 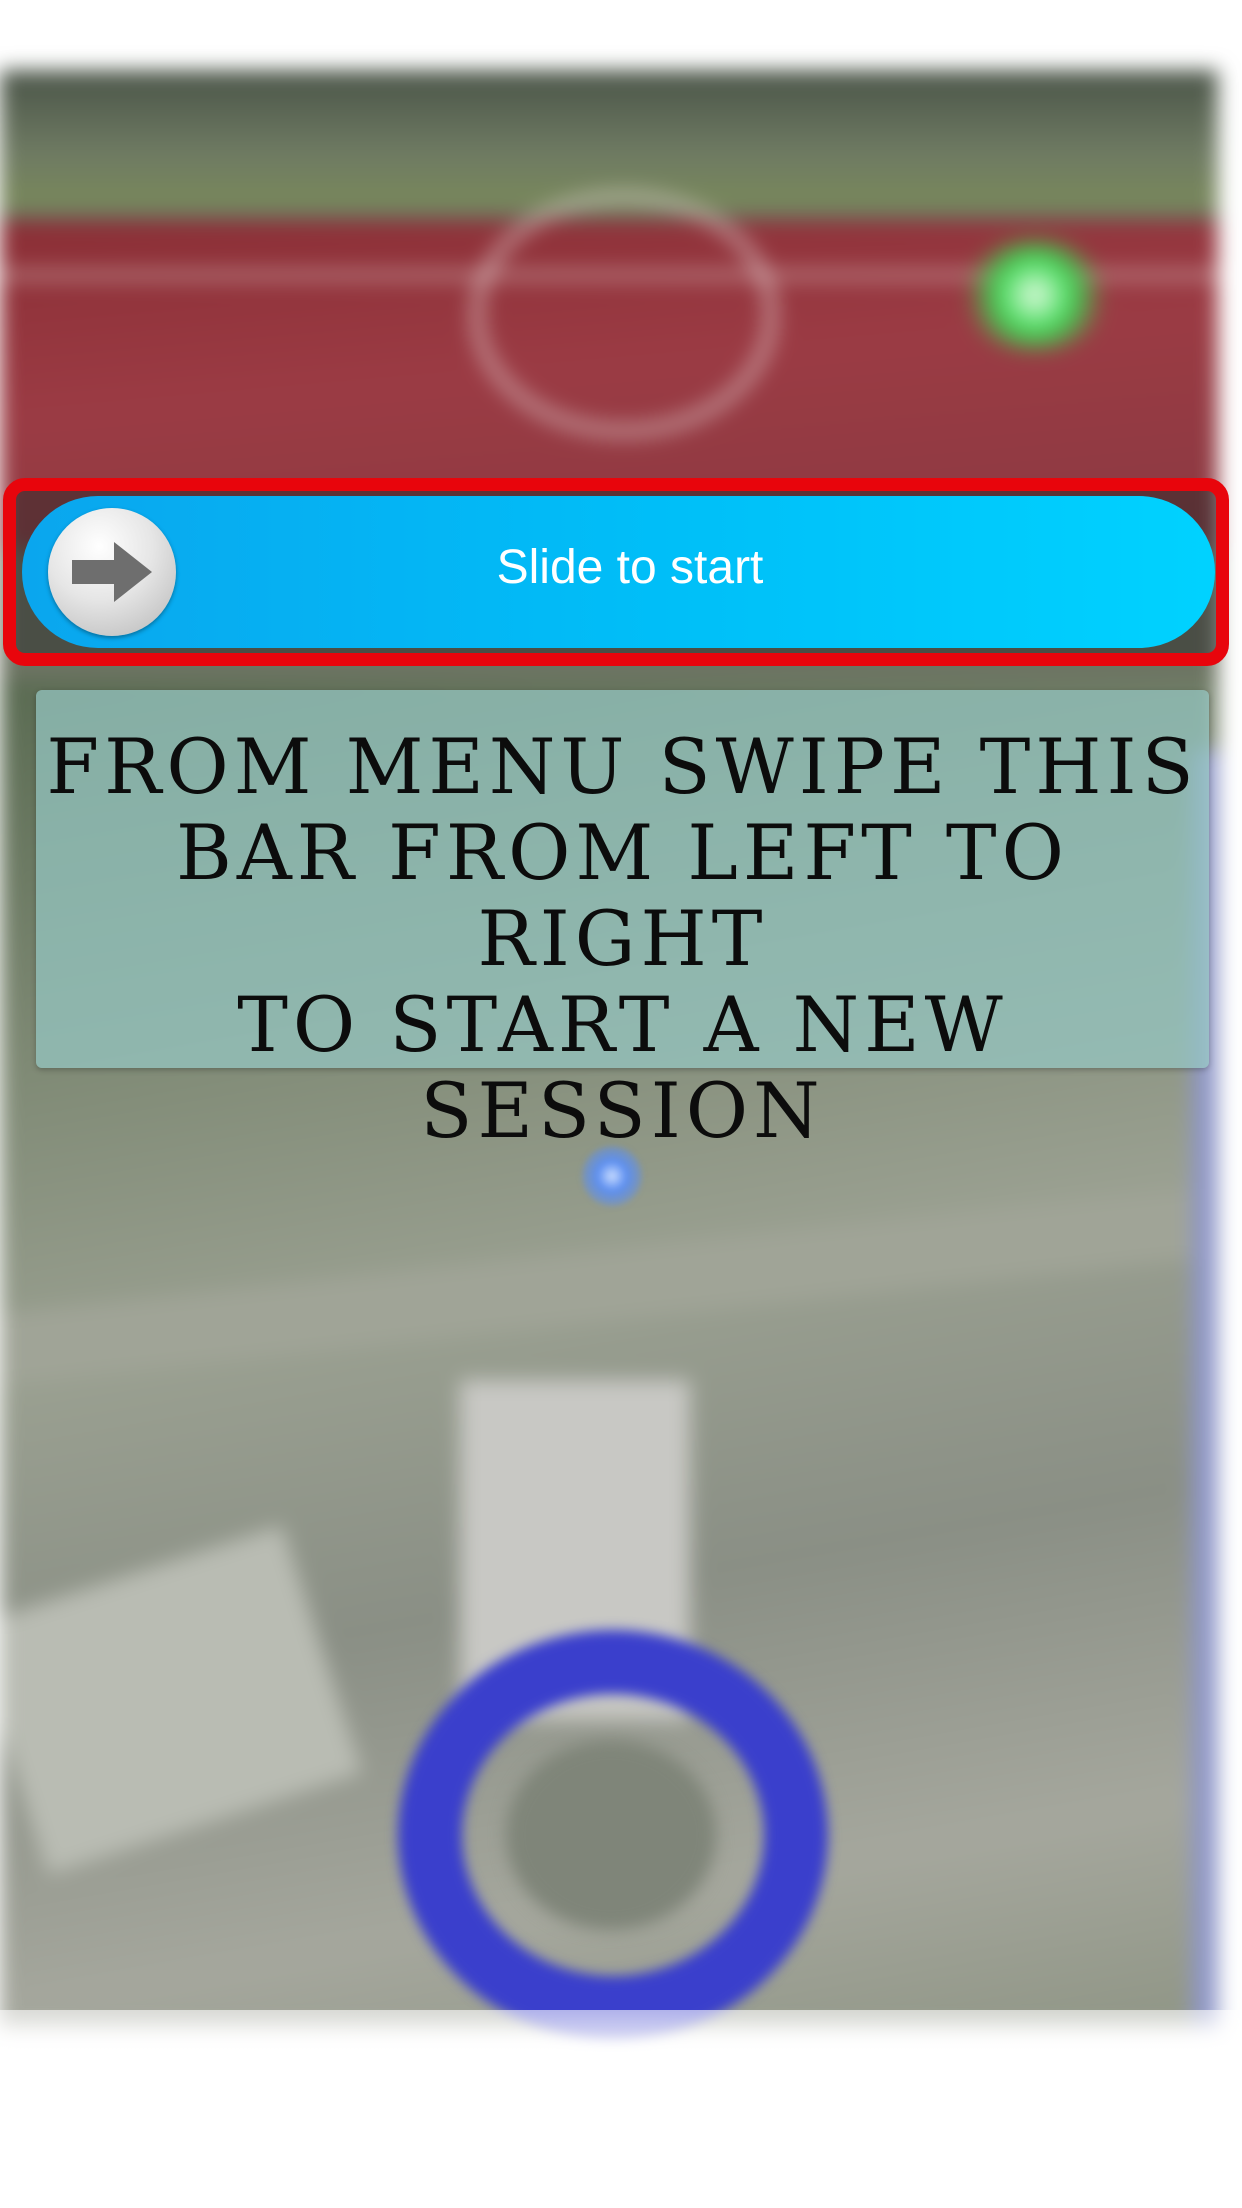 What do you see at coordinates (630, 567) in the screenshot?
I see `slide-to-start-label: Slide to start` at bounding box center [630, 567].